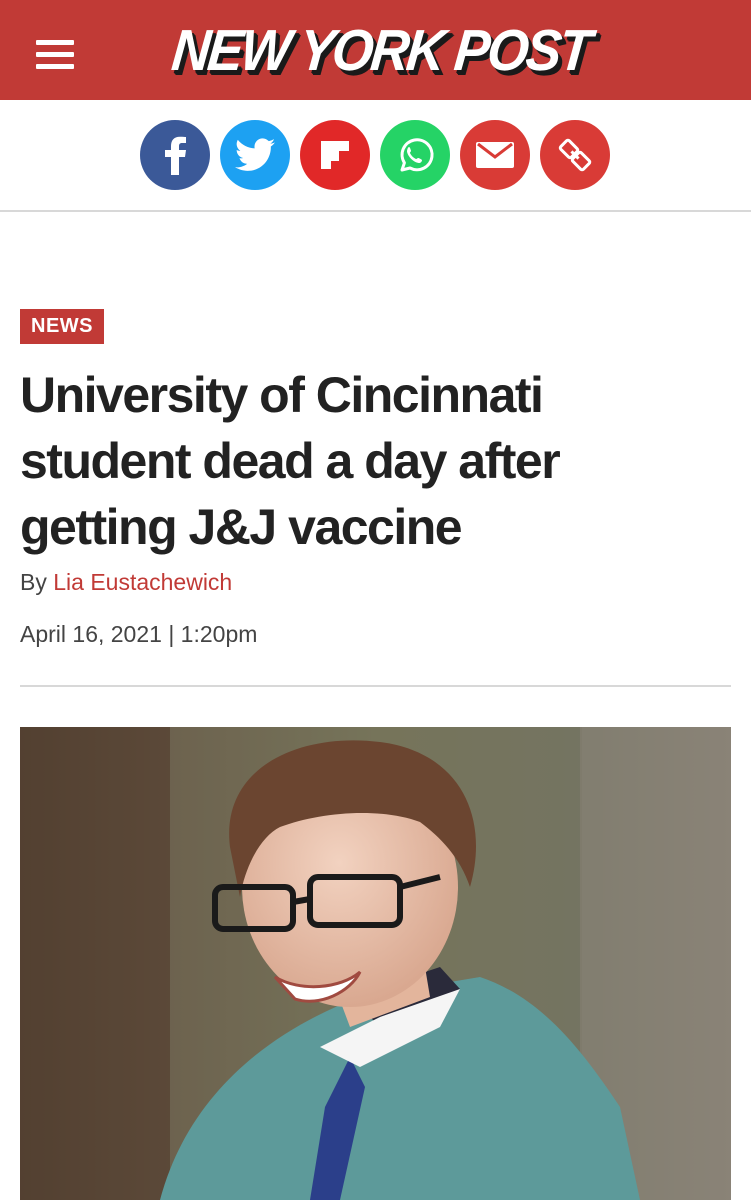 Image resolution: width=751 pixels, height=1200 pixels. I want to click on menu-icon, so click(55, 55).